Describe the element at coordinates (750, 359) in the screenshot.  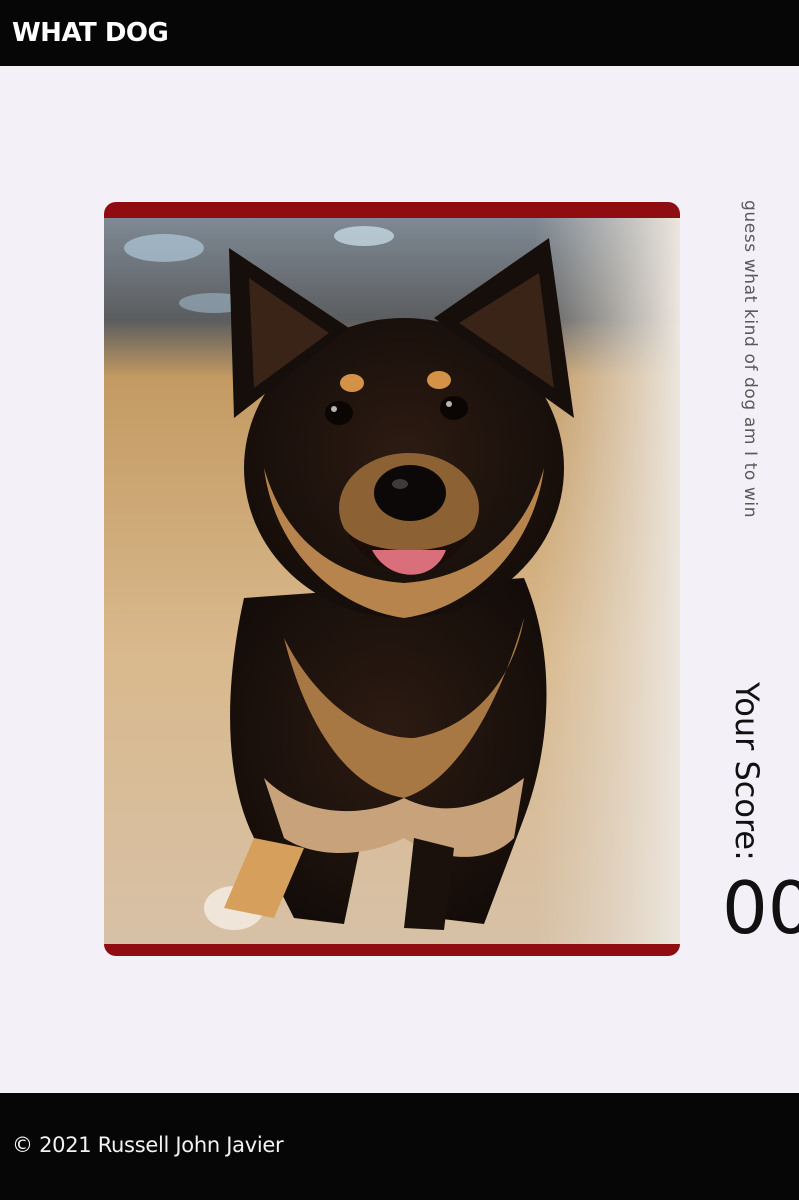
I see `hint-text: guess what kind of dog am I to win` at that location.